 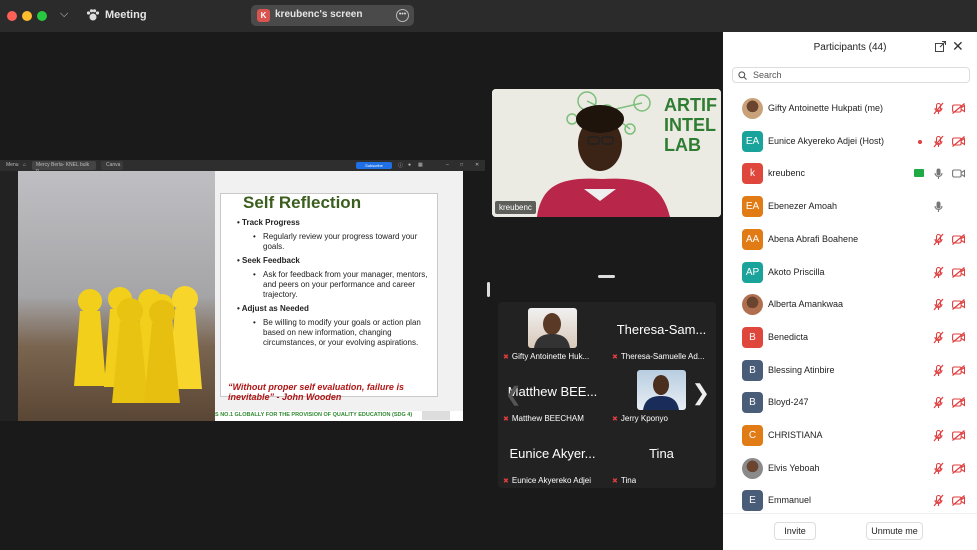 What do you see at coordinates (920, 141) in the screenshot?
I see `recording-icon` at bounding box center [920, 141].